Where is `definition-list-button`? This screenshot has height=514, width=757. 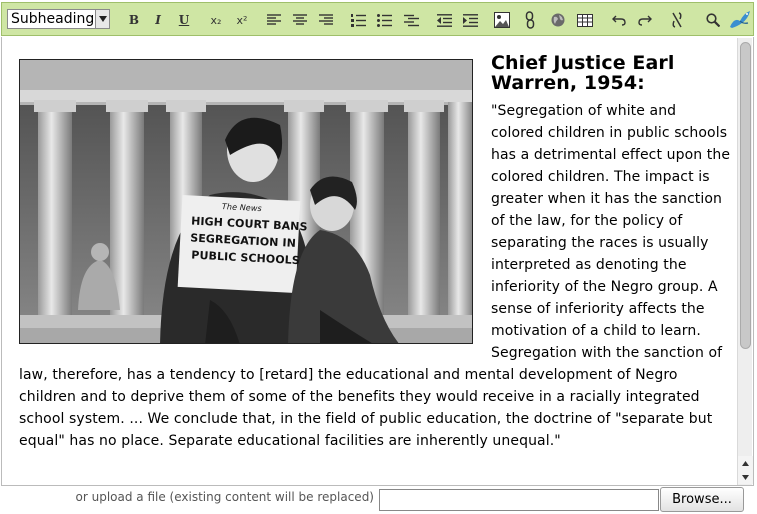 definition-list-button is located at coordinates (411, 20).